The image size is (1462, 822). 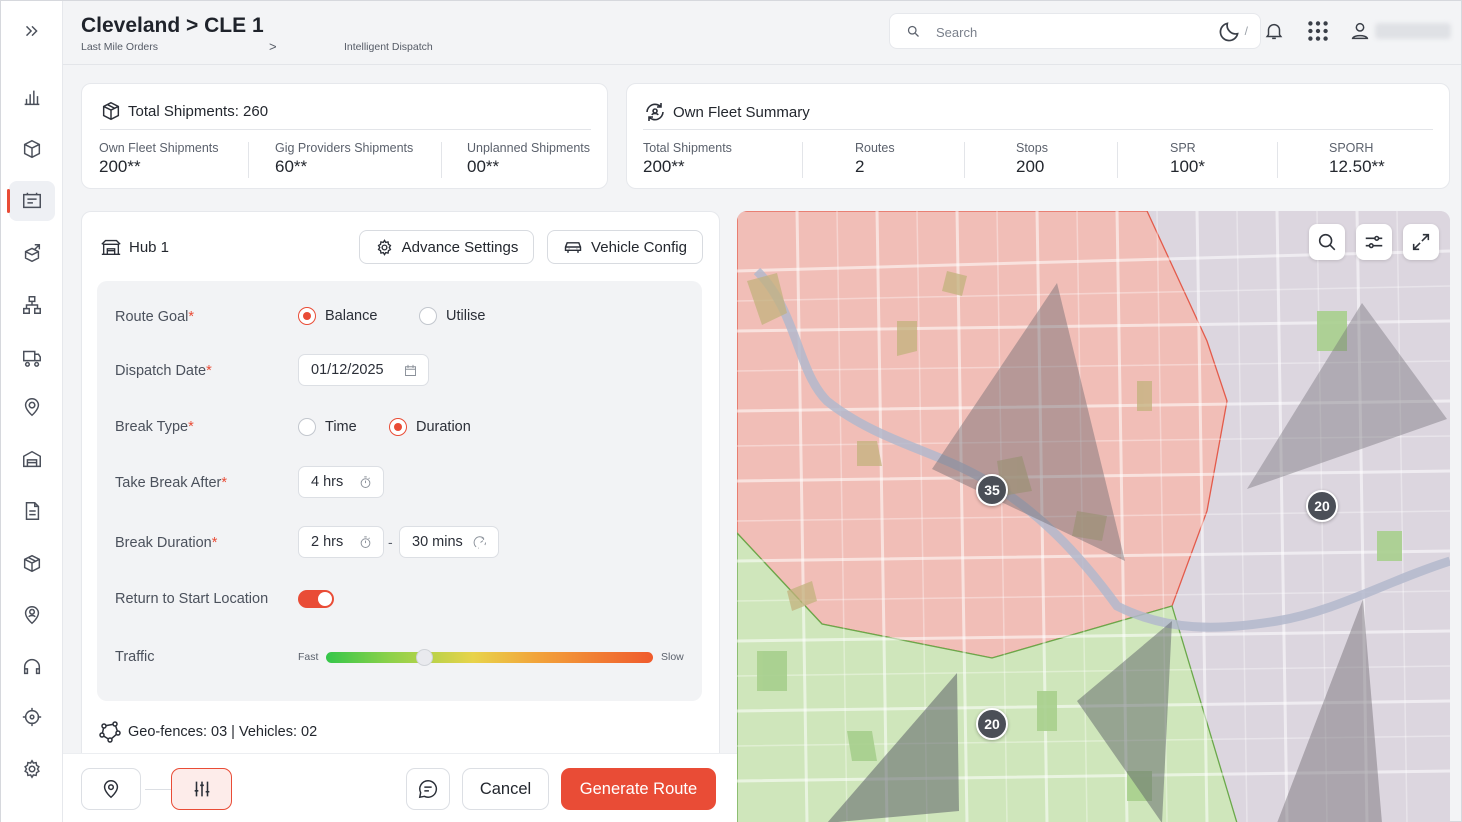 I want to click on vehicle-config-button: Vehicle Config, so click(x=625, y=247).